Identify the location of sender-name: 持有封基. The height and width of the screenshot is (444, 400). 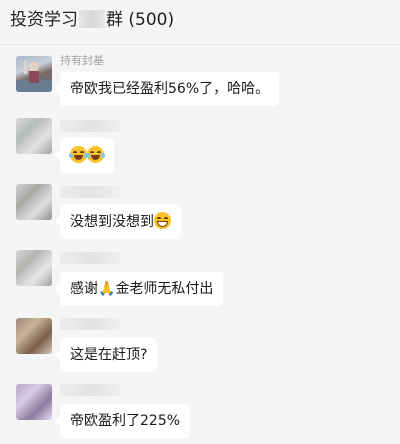
(82, 60).